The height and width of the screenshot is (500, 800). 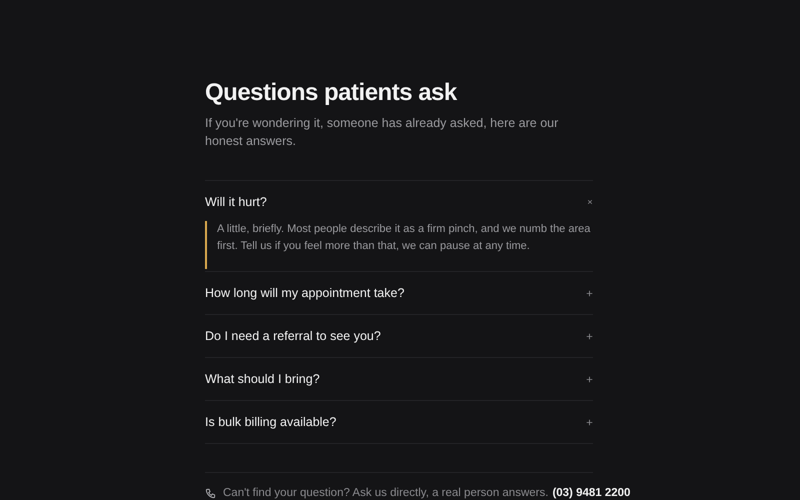 I want to click on page-subtitle: If you're wondering it, someone has already asked, here are our honest answers., so click(x=382, y=132).